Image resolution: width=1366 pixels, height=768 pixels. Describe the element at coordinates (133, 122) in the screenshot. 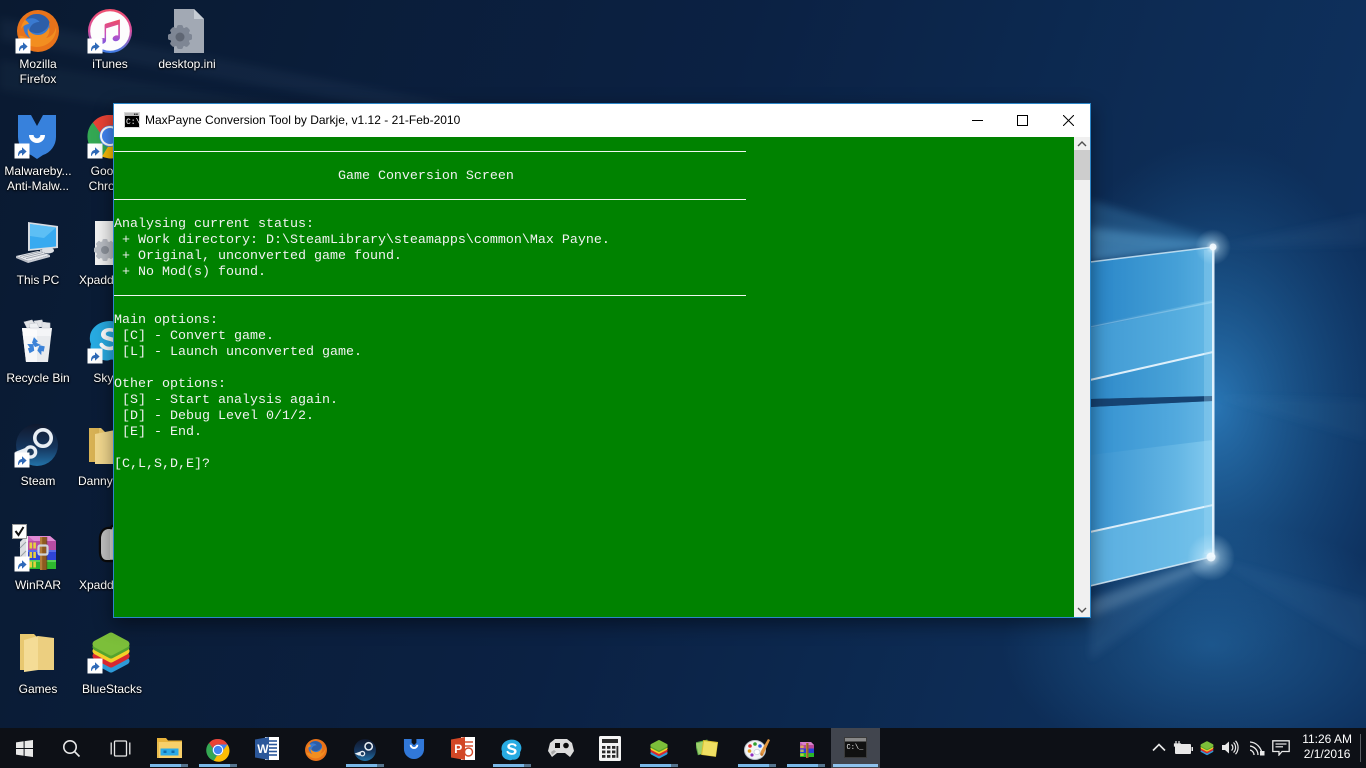

I see `svg-text: C:\` at that location.